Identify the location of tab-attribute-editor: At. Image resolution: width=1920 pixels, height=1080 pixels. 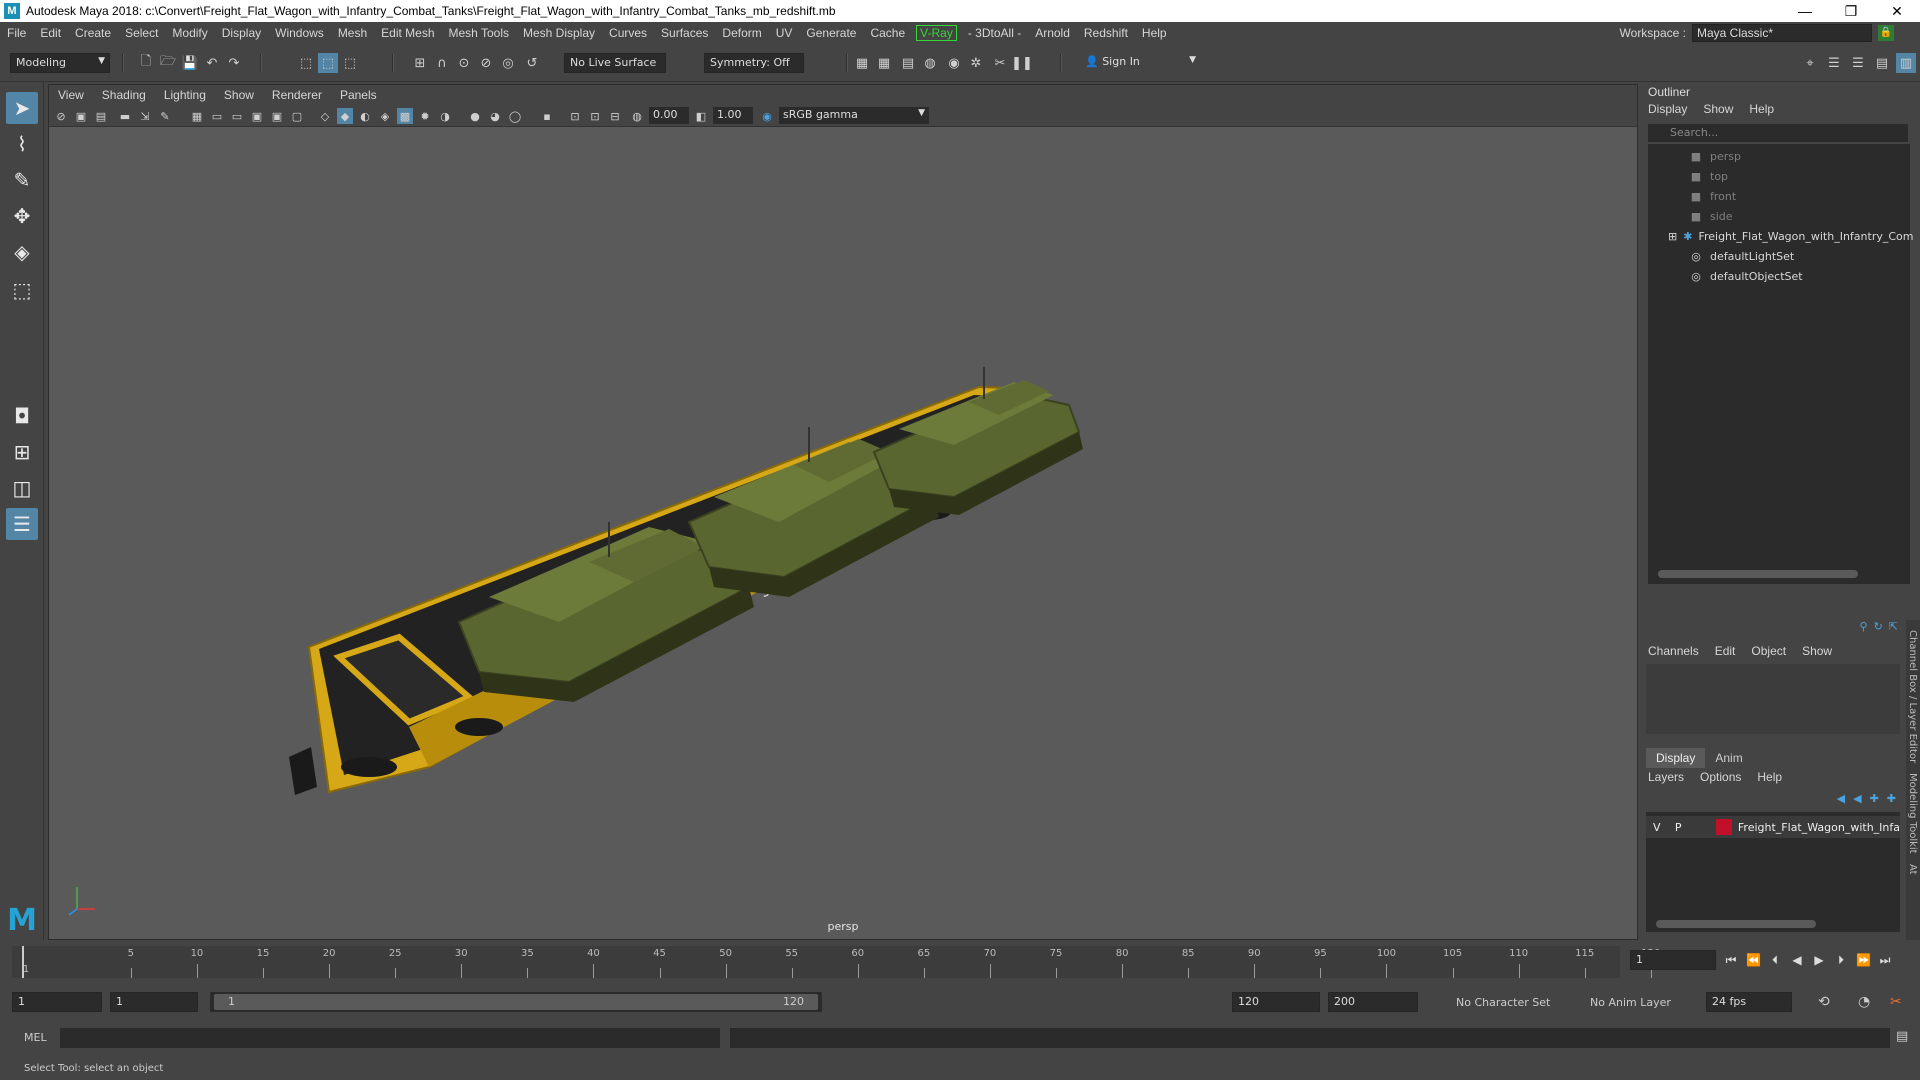
(1912, 869).